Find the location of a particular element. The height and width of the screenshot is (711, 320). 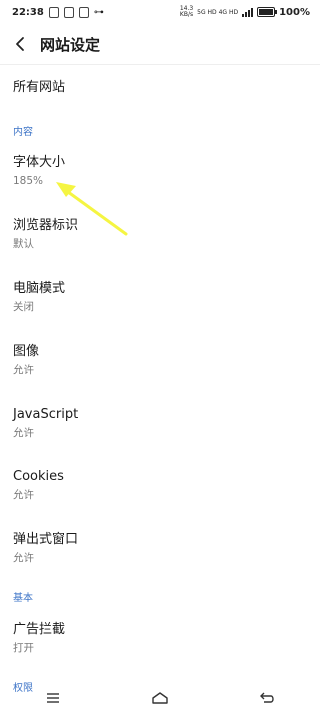

back-button is located at coordinates (20, 44).